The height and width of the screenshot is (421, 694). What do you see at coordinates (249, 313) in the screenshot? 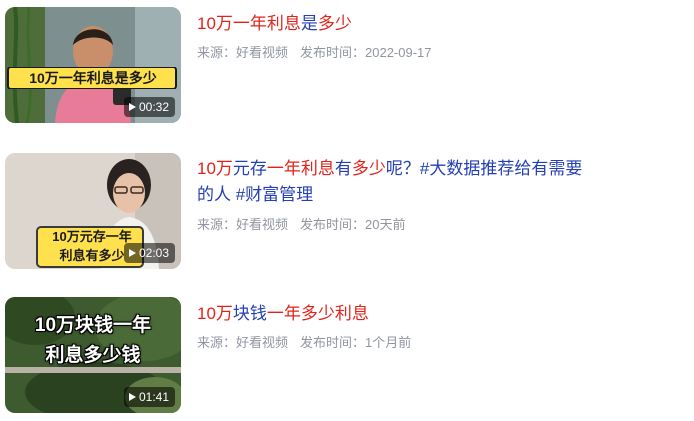
I see `title-segment: 块钱` at bounding box center [249, 313].